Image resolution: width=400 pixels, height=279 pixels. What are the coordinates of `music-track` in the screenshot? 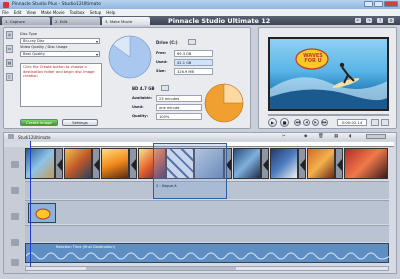 It's located at (207, 233).